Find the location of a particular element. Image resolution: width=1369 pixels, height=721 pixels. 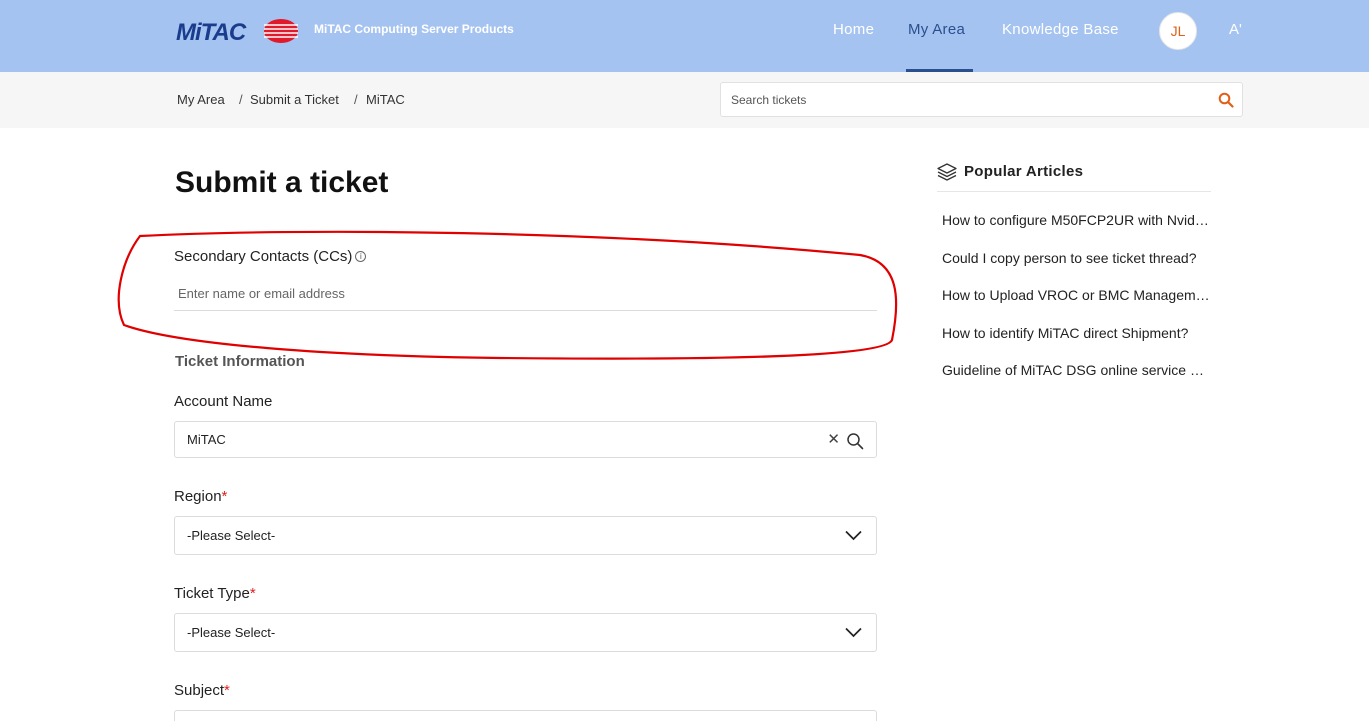

cc-input is located at coordinates (525, 293).